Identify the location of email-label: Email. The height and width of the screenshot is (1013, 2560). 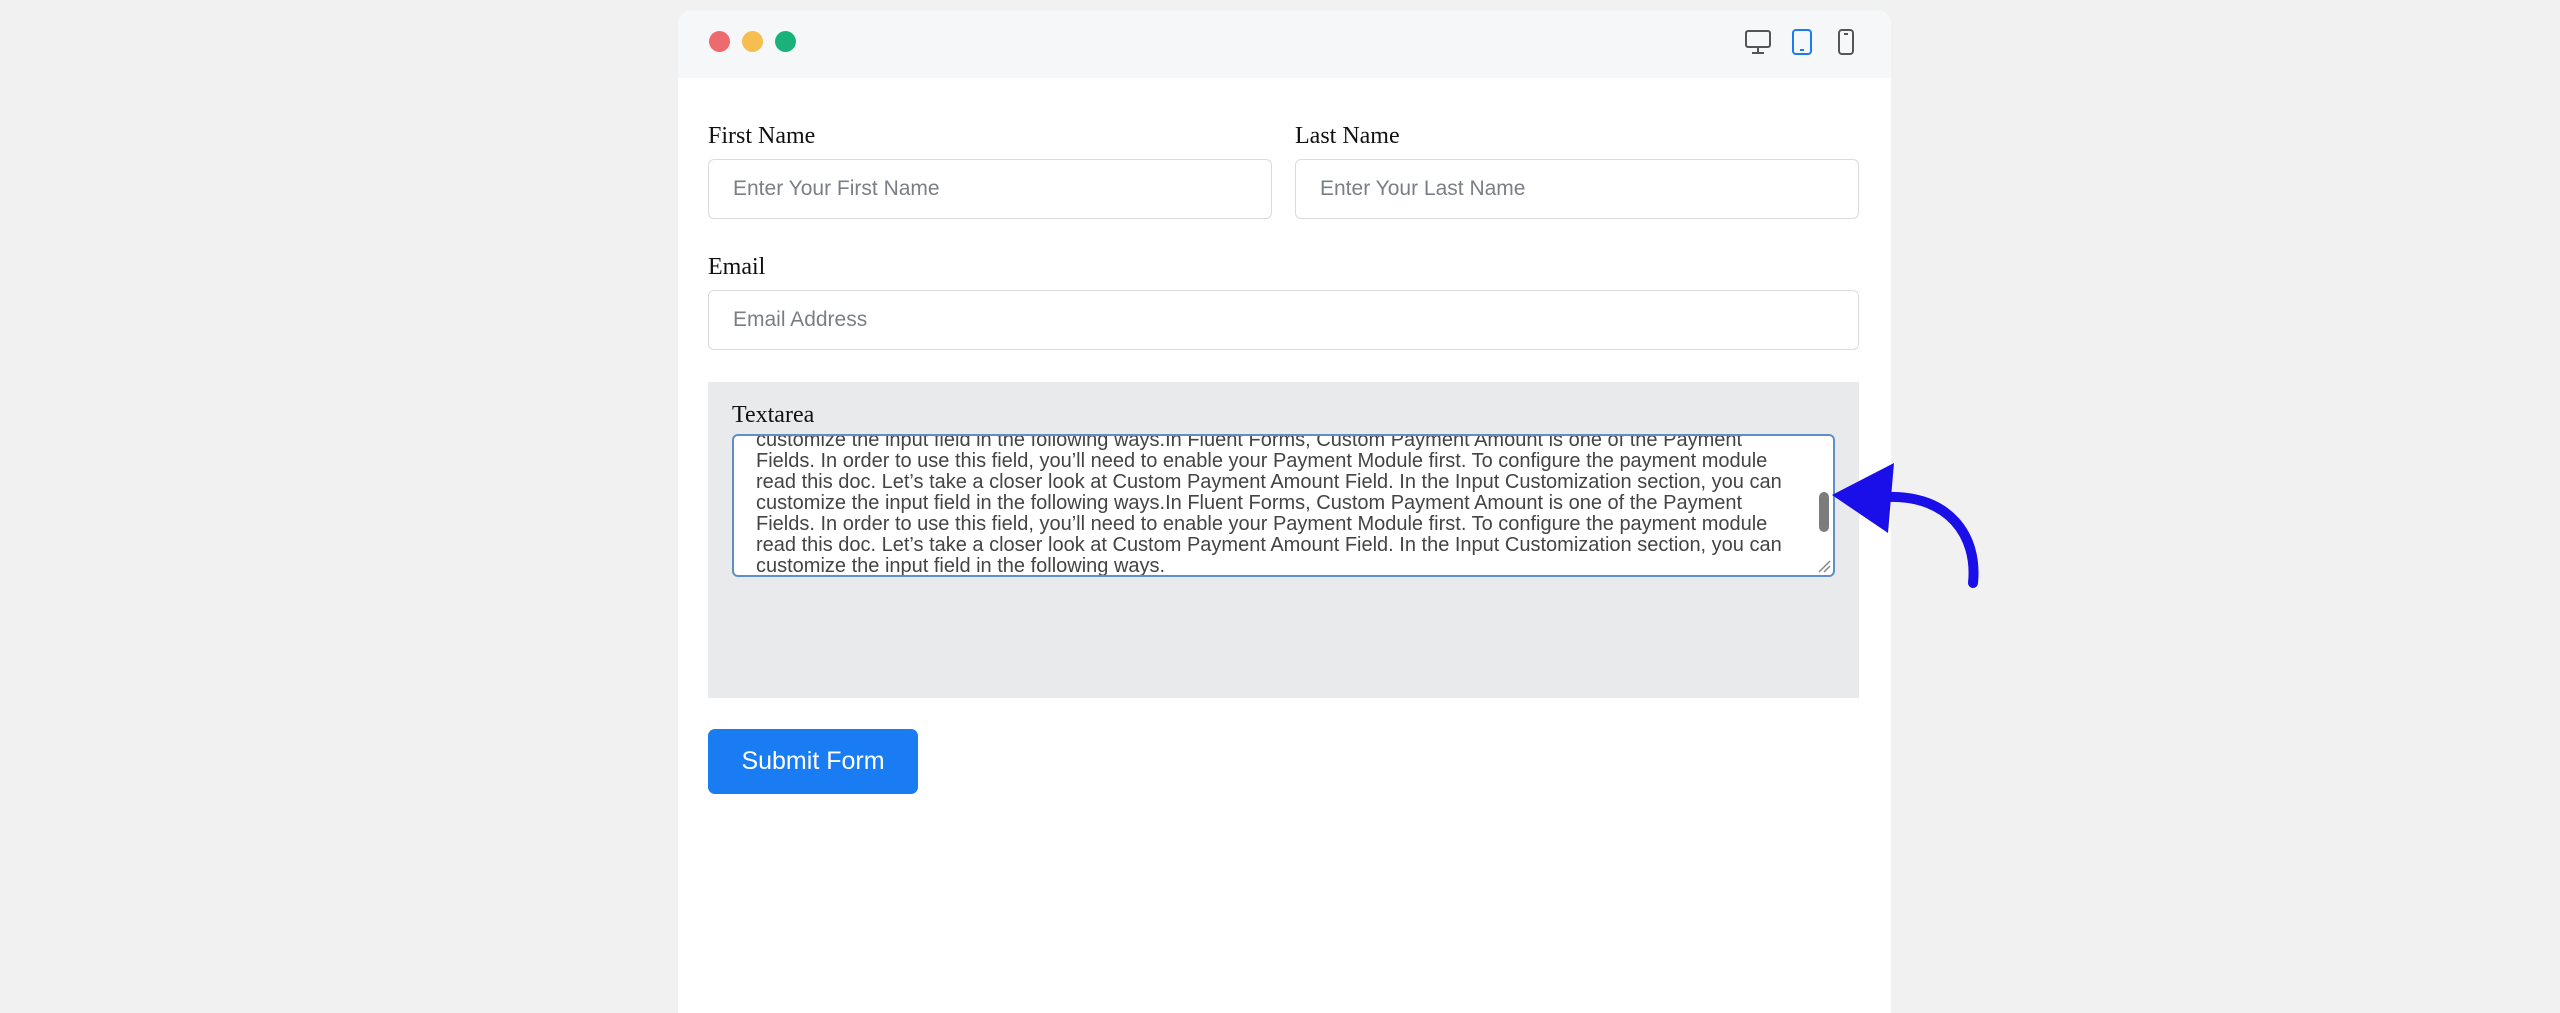
(737, 267).